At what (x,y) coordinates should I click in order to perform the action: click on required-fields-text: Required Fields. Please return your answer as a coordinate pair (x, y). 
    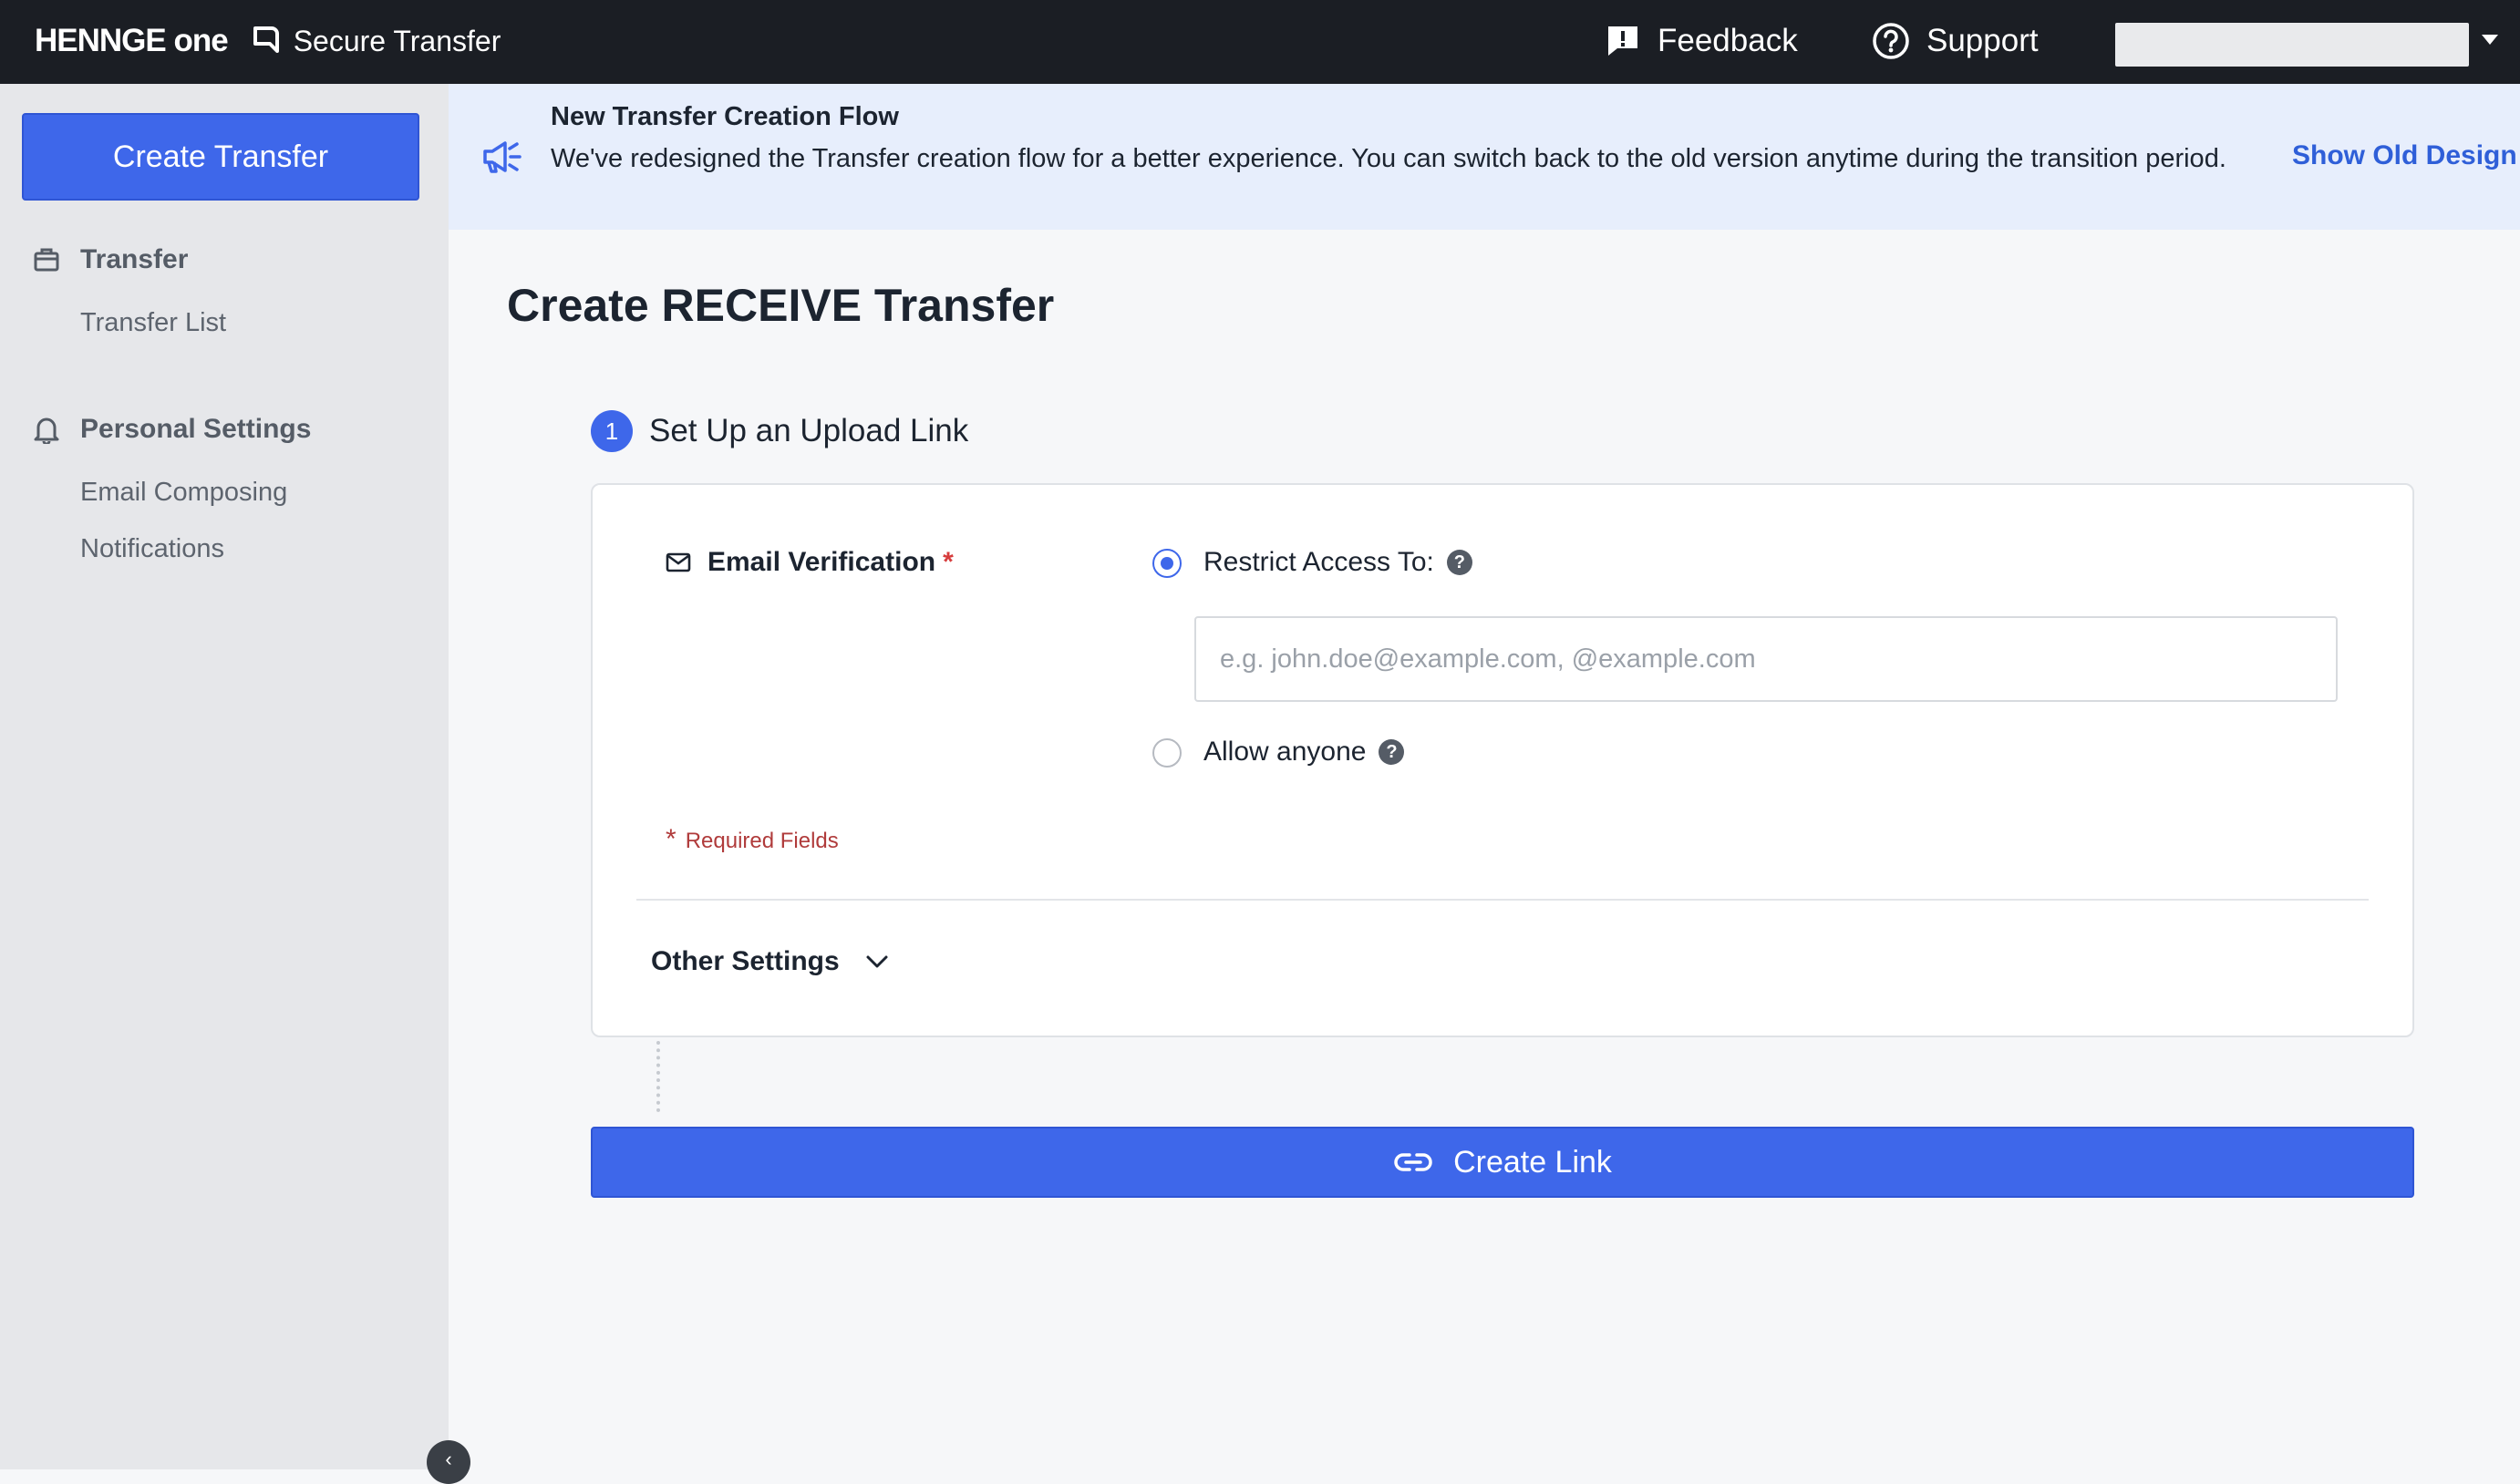
    Looking at the image, I should click on (762, 841).